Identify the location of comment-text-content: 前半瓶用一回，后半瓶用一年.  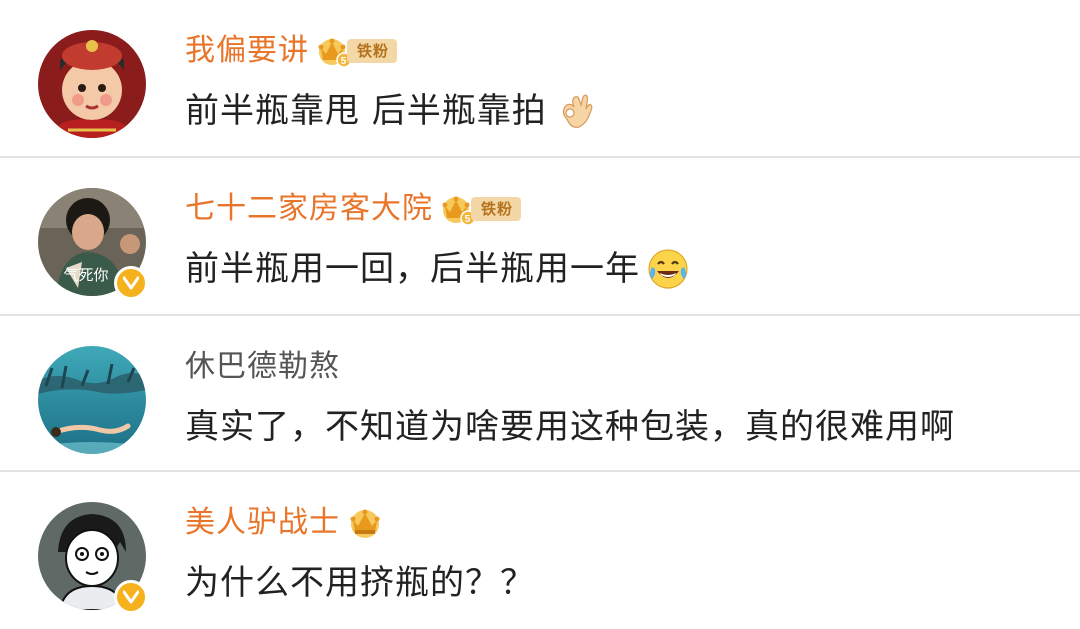
(412, 269).